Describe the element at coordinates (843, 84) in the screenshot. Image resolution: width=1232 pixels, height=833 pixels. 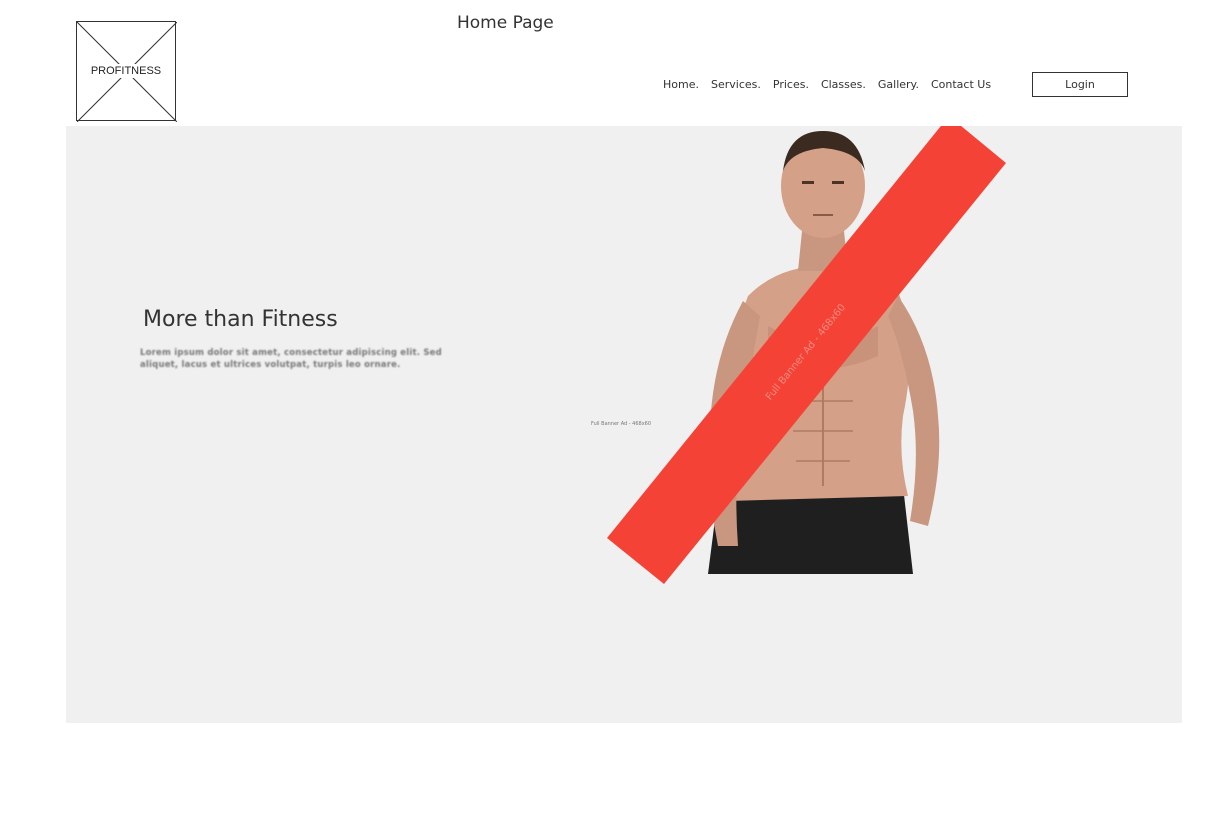
I see `nav-item-classes: Classes.` at that location.